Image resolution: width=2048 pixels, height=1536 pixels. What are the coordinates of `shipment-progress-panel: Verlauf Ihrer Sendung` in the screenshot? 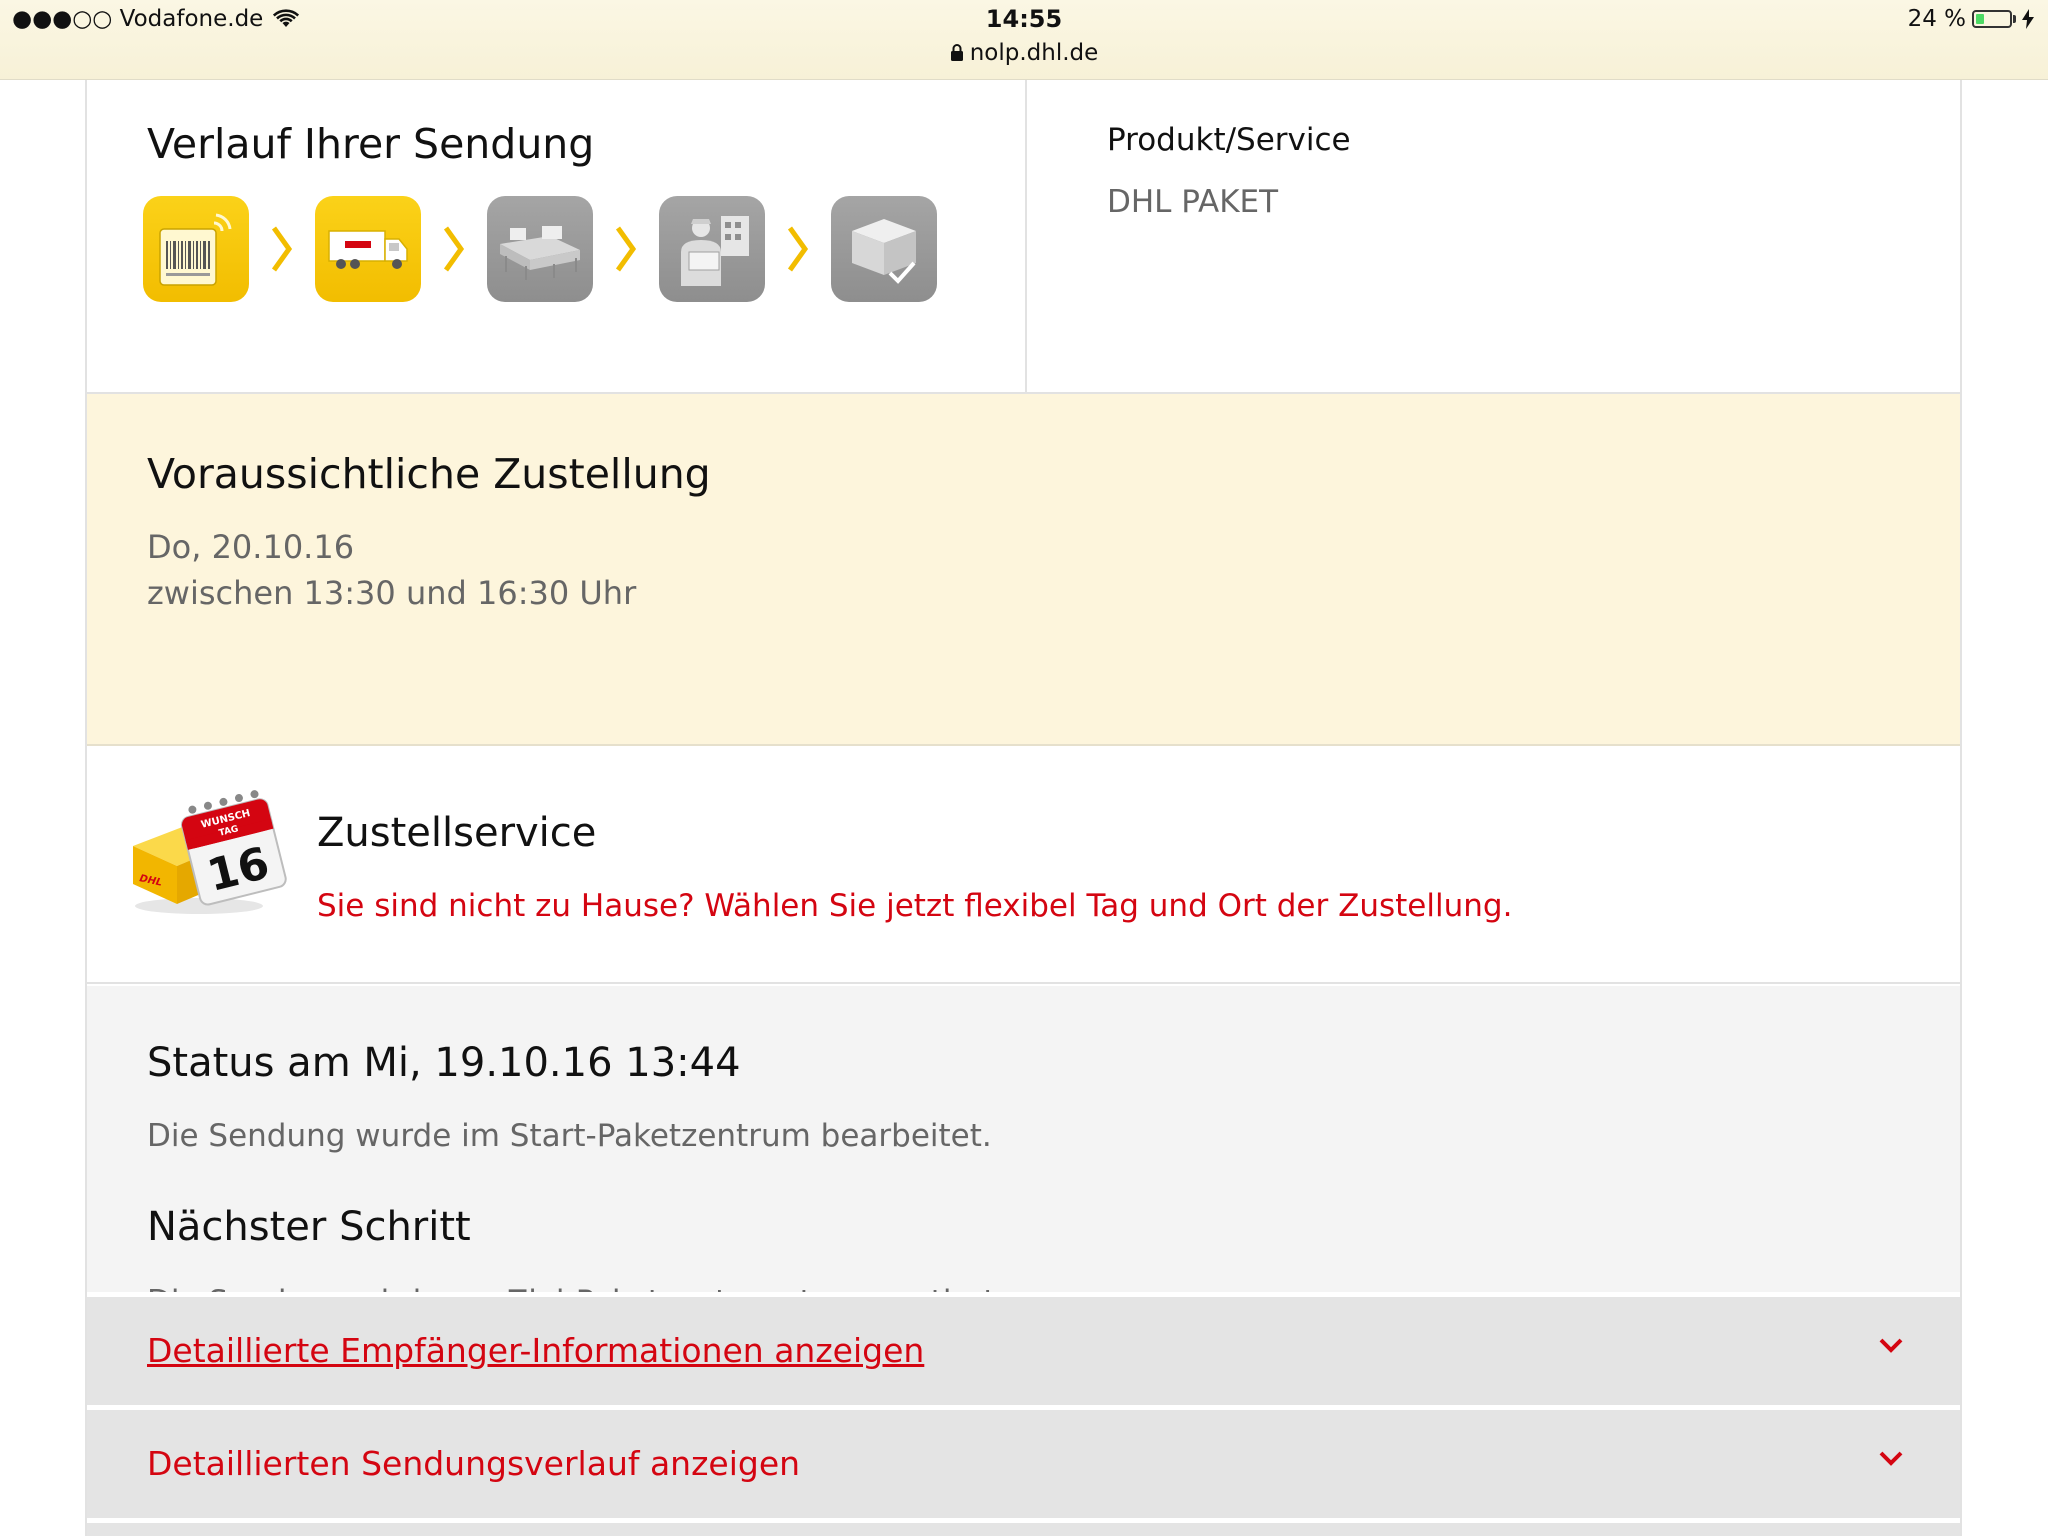 It's located at (557, 236).